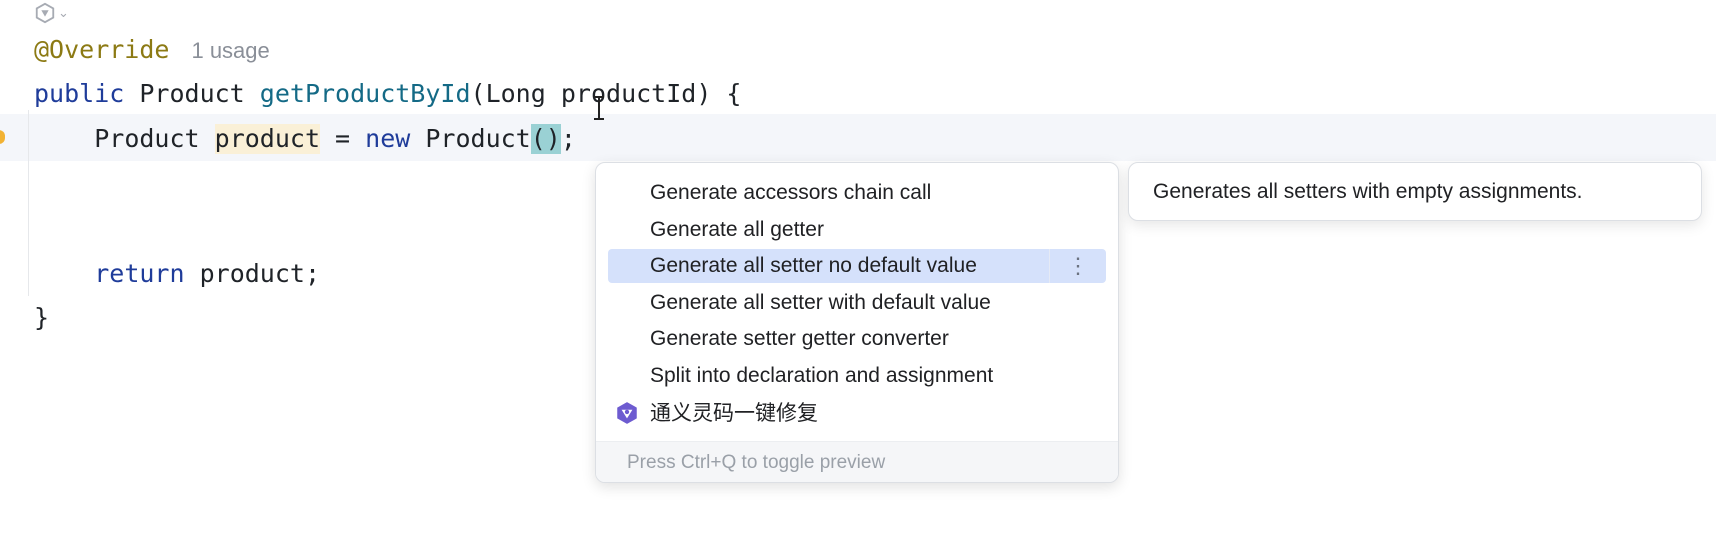 Image resolution: width=1716 pixels, height=544 pixels. Describe the element at coordinates (820, 302) in the screenshot. I see `menu-item-label: Generate all setter with default value` at that location.